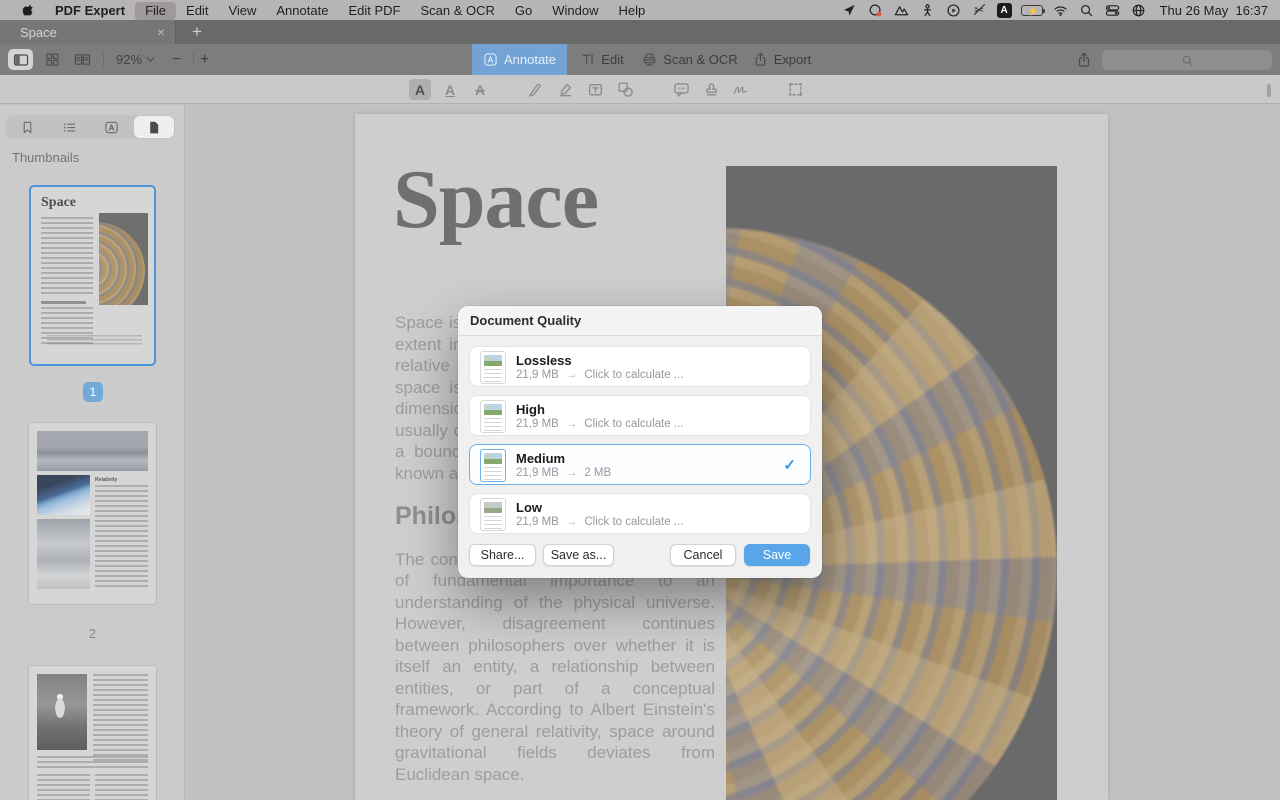 This screenshot has height=800, width=1280. I want to click on quality-option-medium: Medium 21,9 MB → 2 MB ✓, so click(640, 464).